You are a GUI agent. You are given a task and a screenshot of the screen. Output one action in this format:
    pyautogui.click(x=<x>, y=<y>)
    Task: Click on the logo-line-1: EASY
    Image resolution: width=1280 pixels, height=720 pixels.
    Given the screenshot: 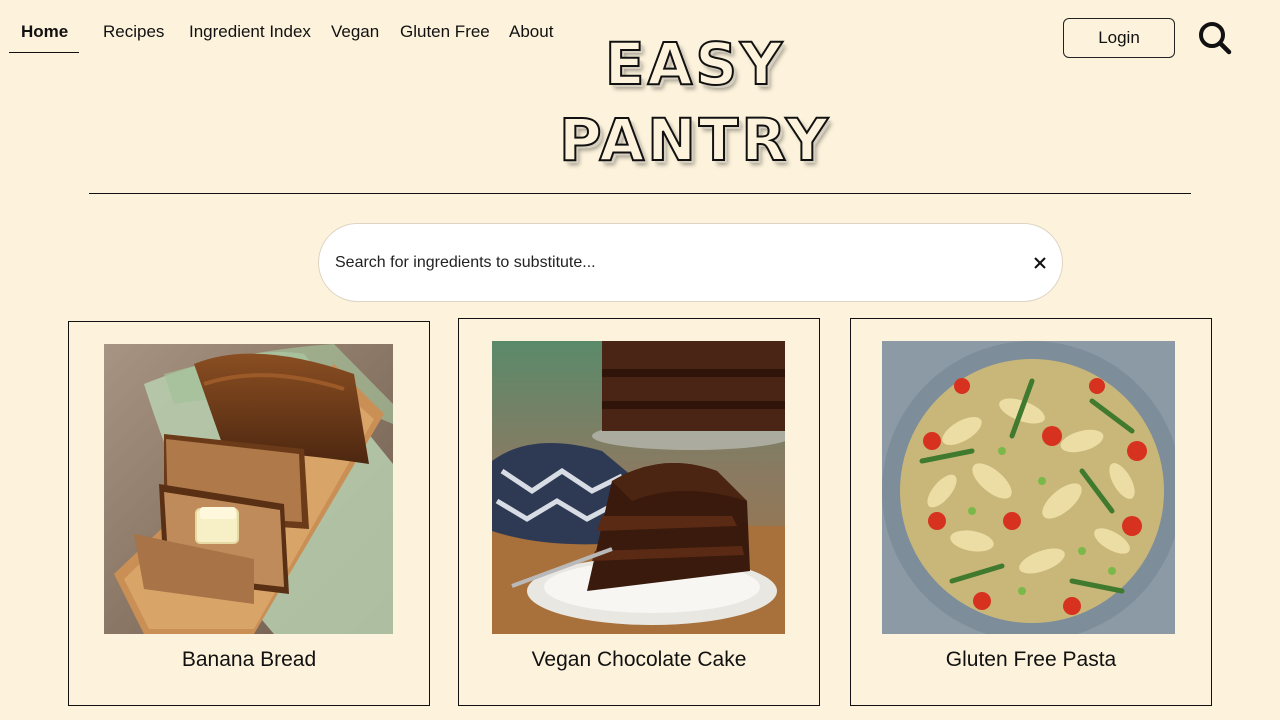 What is the action you would take?
    pyautogui.click(x=695, y=64)
    